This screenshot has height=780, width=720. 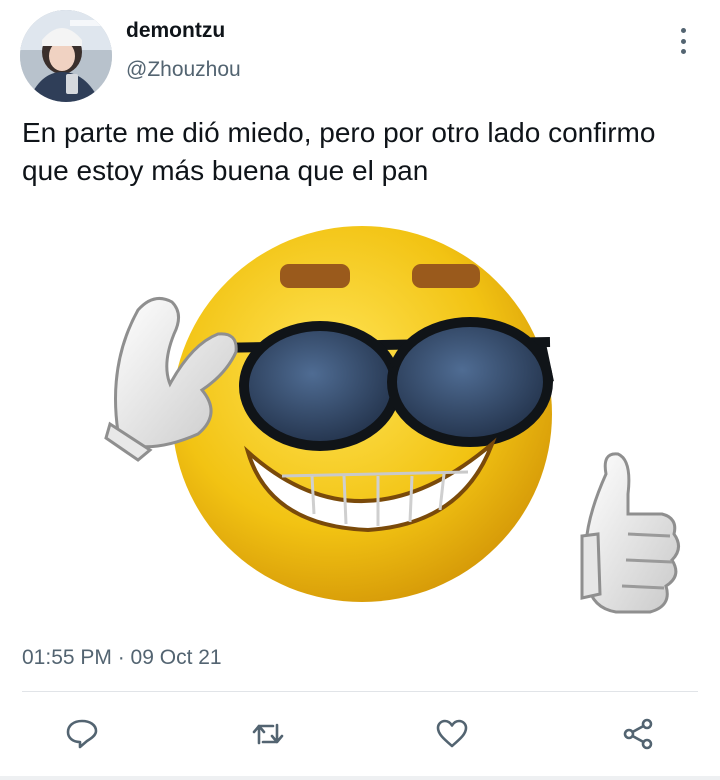 I want to click on retweet-icon, so click(x=268, y=734).